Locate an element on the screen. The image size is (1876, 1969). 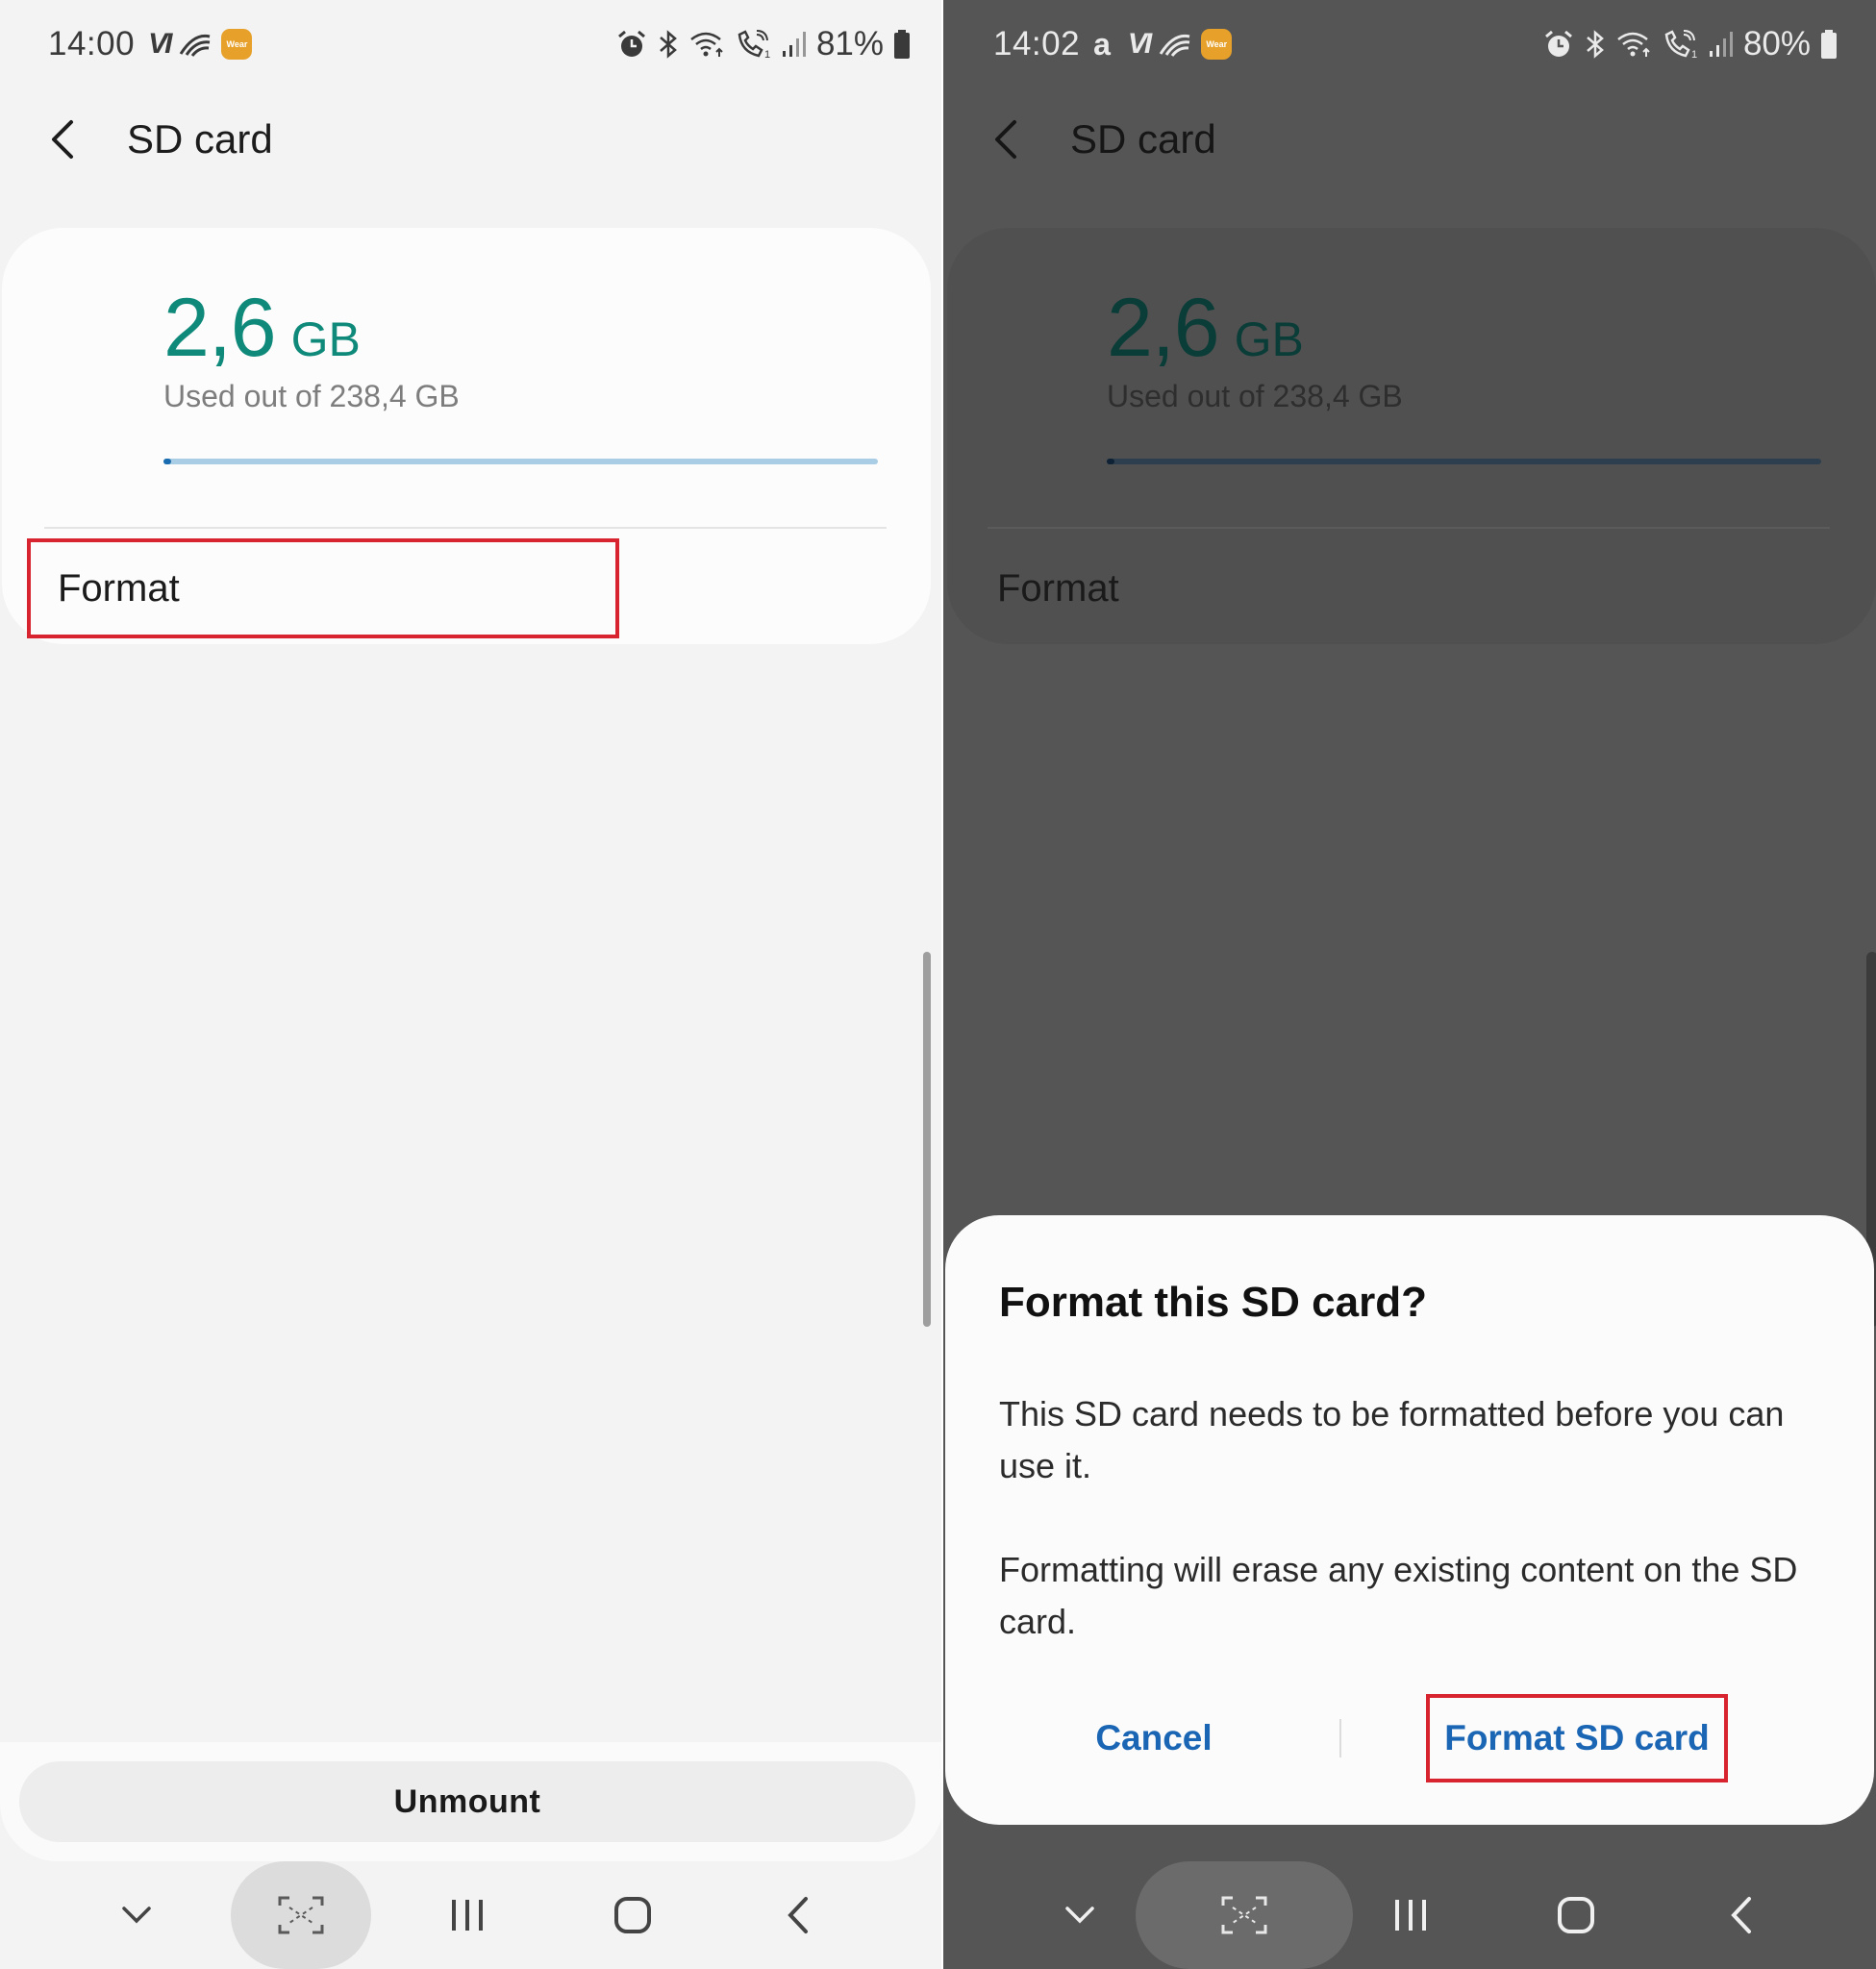
amazon-app-icon: a is located at coordinates (1102, 44).